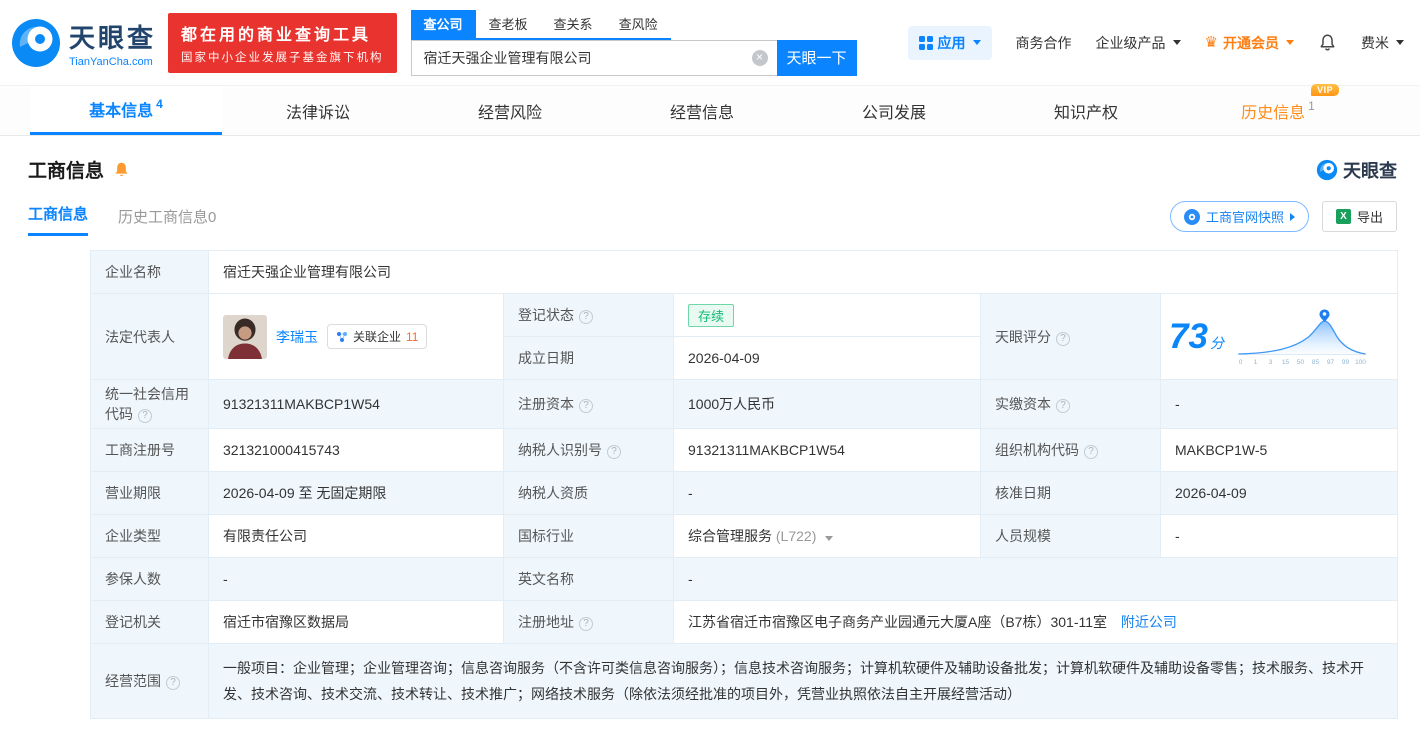  What do you see at coordinates (1325, 89) in the screenshot?
I see `vip-badge: VIP` at bounding box center [1325, 89].